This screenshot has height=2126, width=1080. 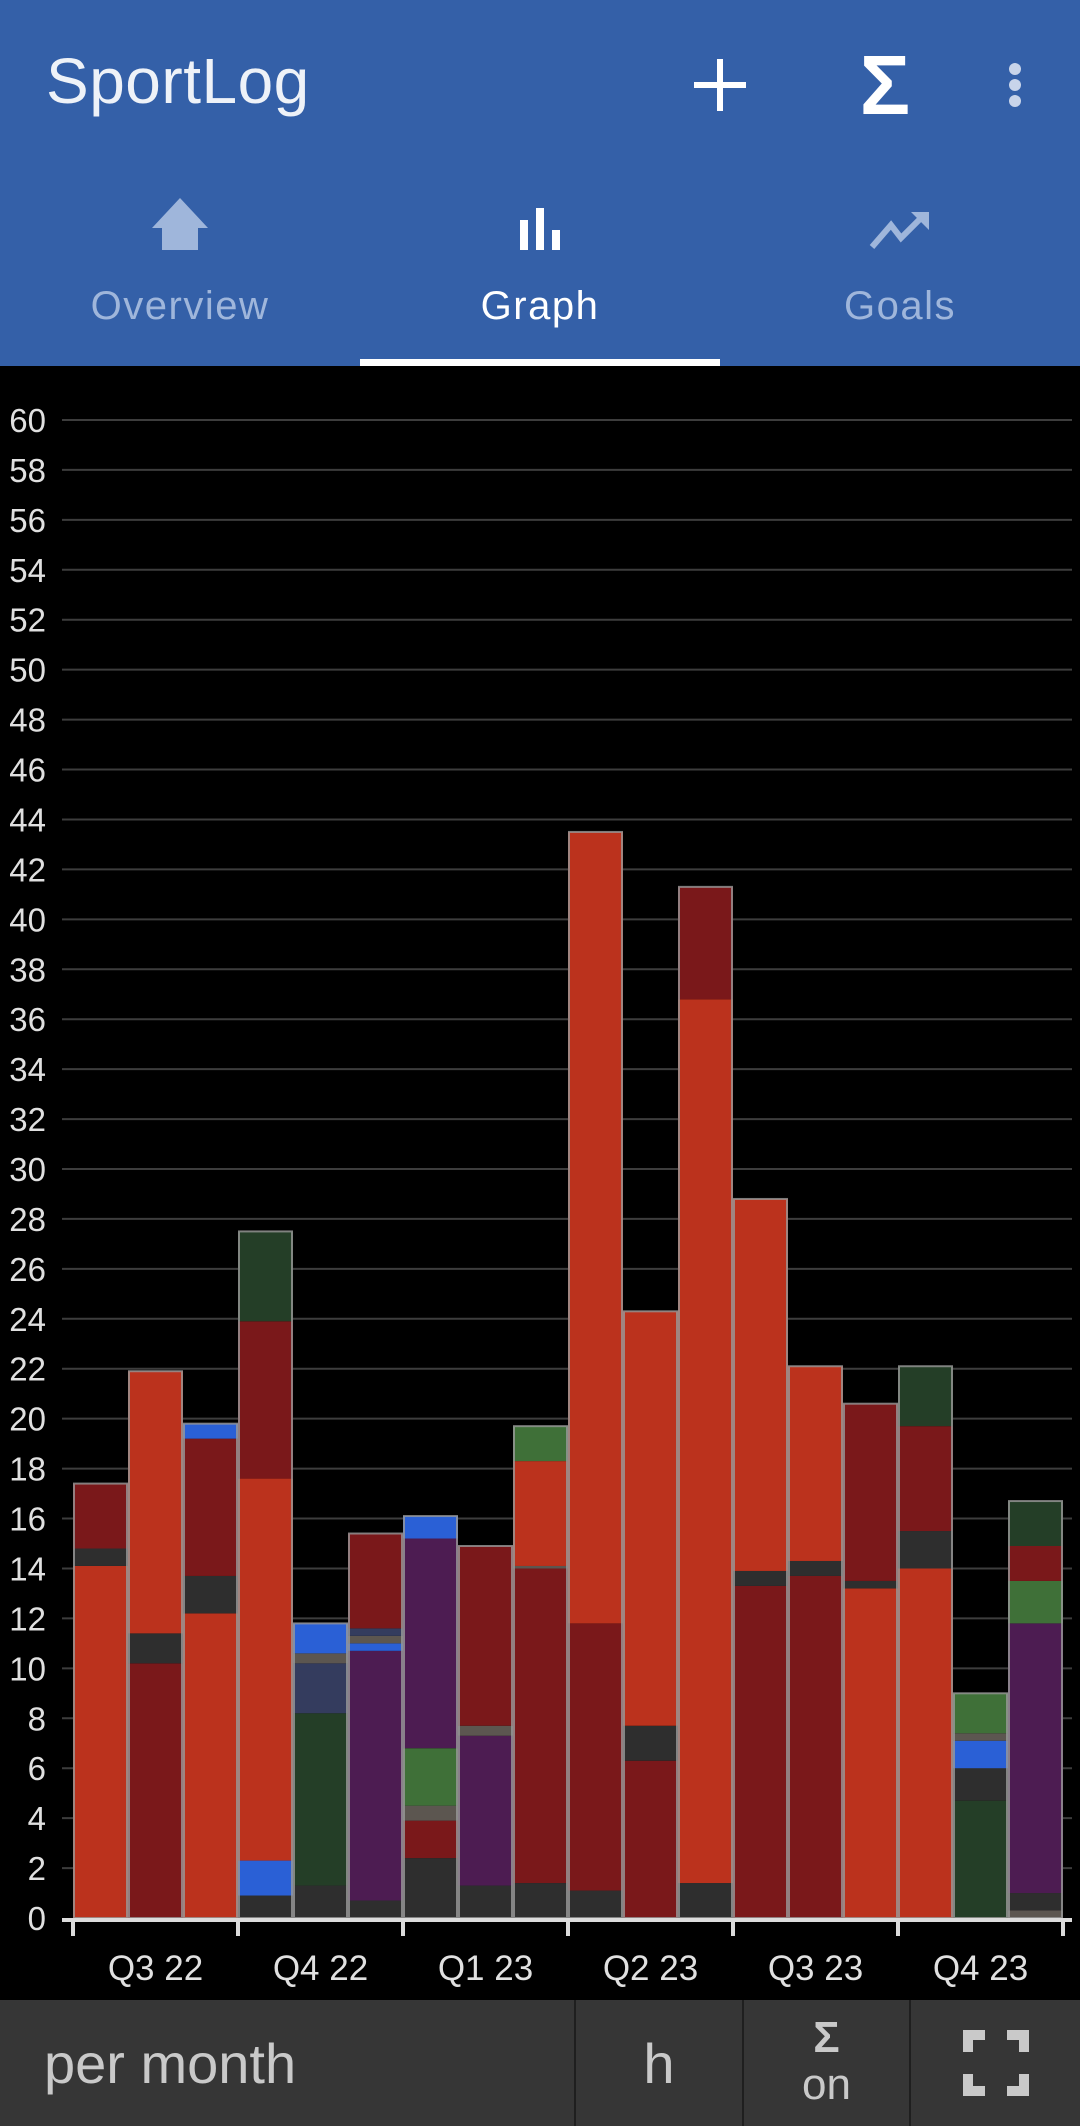 I want to click on x-tick-label: Q3 23, so click(x=815, y=1968).